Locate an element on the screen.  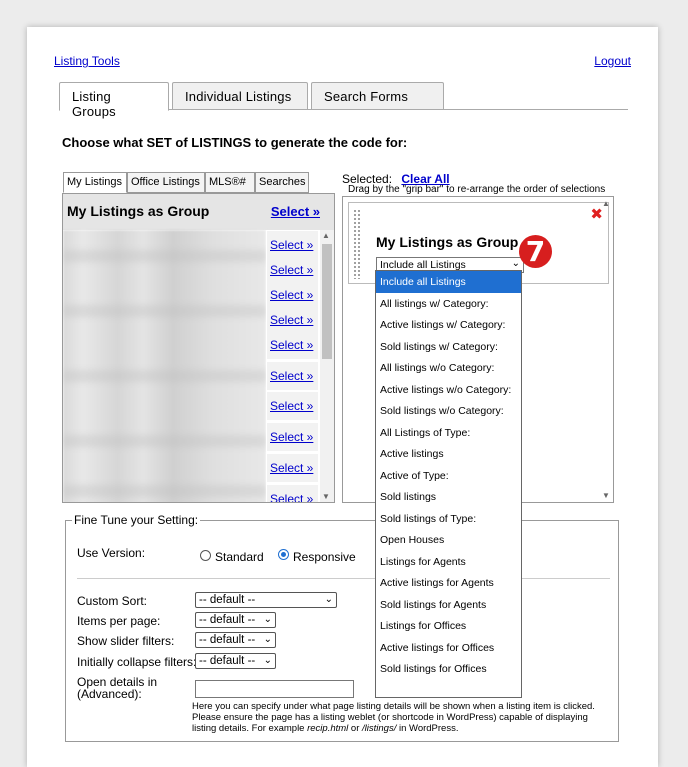
dropdown-option: All Listings of Type: is located at coordinates (448, 433).